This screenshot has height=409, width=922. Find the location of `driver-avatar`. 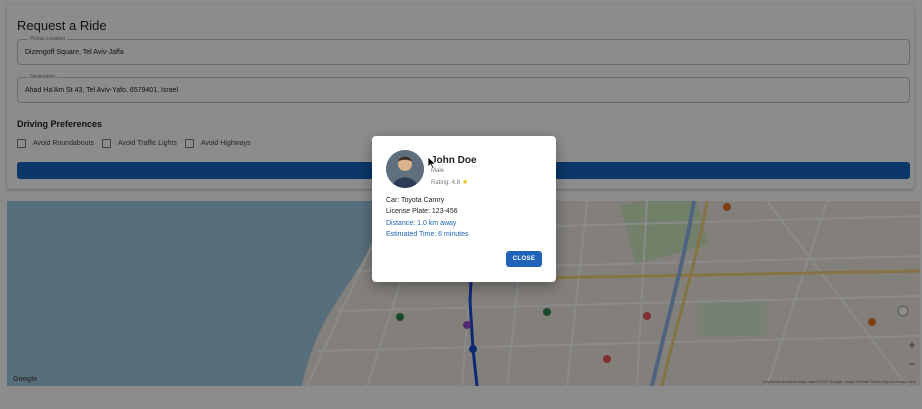

driver-avatar is located at coordinates (405, 169).